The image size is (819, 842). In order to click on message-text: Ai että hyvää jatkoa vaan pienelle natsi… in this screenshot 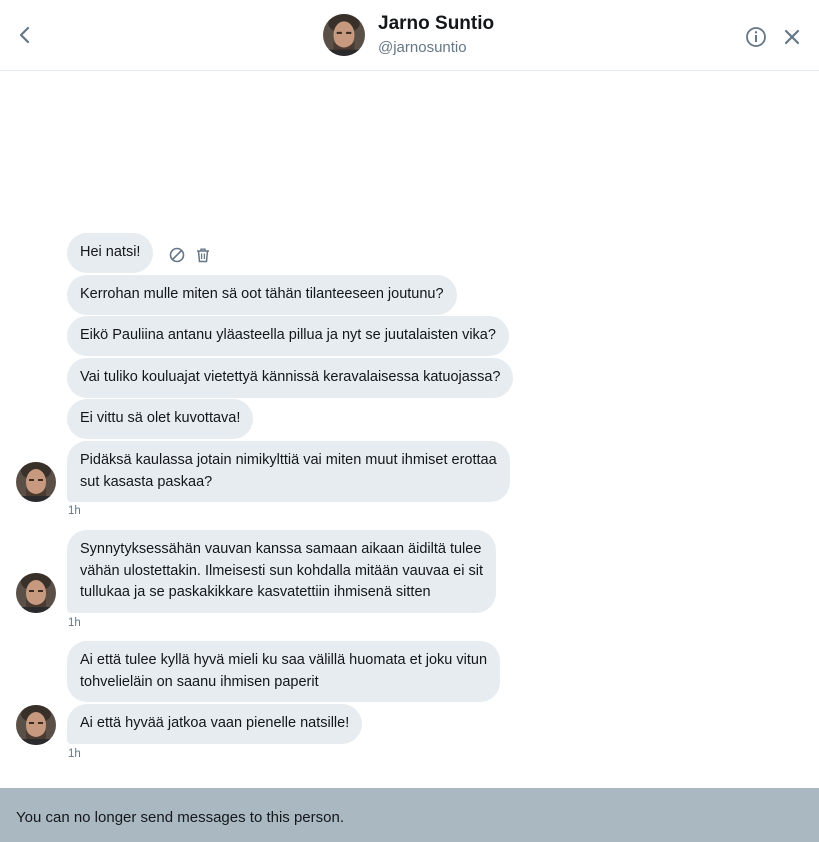, I will do `click(215, 723)`.